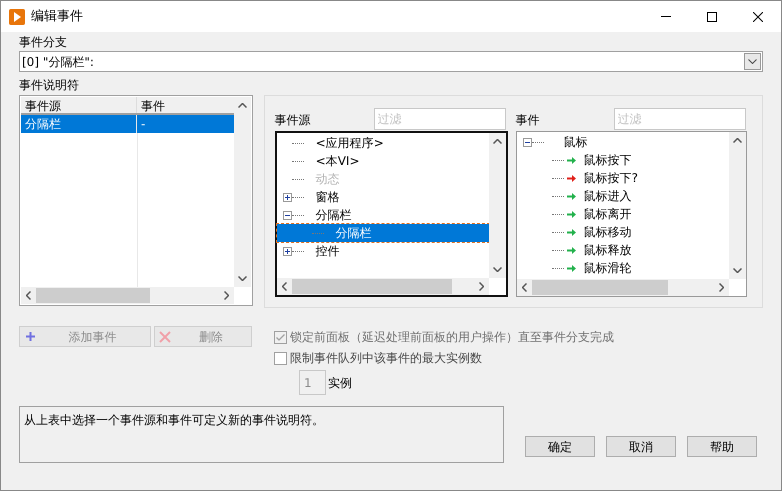 The image size is (782, 491). Describe the element at coordinates (608, 250) in the screenshot. I see `tree-label: 鼠标释放` at that location.